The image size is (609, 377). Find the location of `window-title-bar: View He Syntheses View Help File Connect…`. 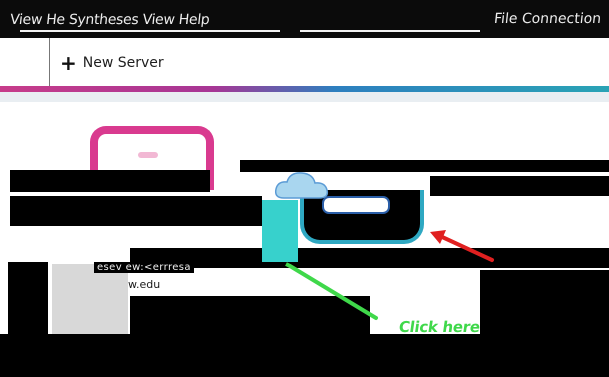

window-title-bar: View He Syntheses View Help File Connect… is located at coordinates (304, 19).